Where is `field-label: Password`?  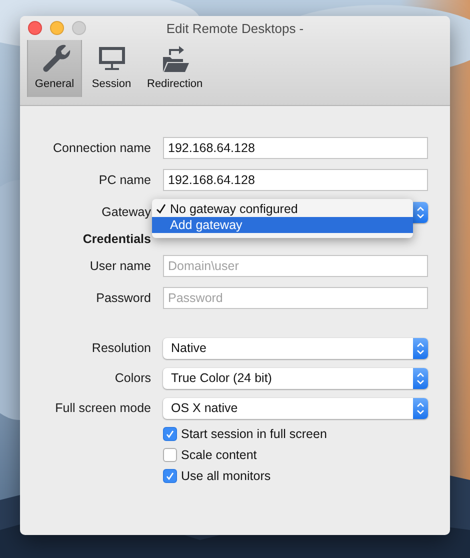 field-label: Password is located at coordinates (123, 298).